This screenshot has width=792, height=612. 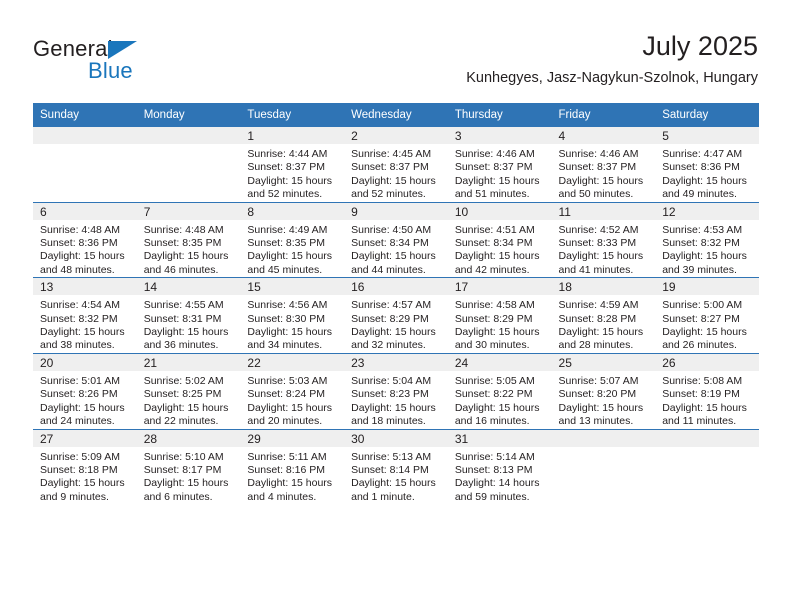 I want to click on day-detail-sunrise: Sunrise: 5:11 AM, so click(x=287, y=456).